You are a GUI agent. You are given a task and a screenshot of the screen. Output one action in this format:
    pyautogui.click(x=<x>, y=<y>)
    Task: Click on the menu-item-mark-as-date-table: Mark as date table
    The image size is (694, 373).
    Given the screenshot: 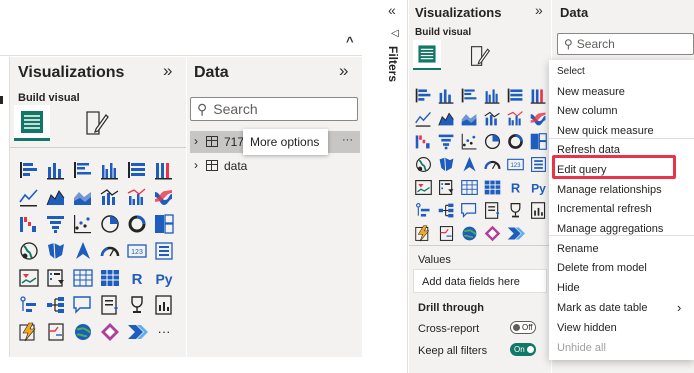 What is the action you would take?
    pyautogui.click(x=602, y=308)
    